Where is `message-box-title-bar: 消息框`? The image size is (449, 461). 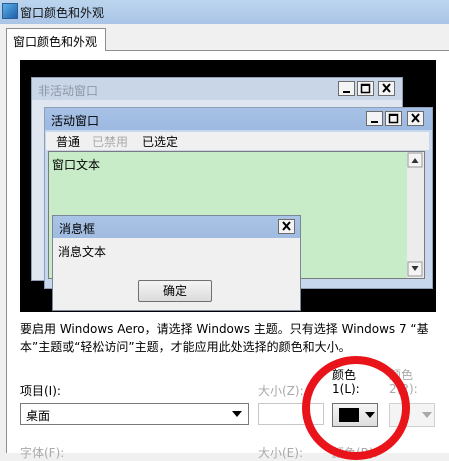 message-box-title-bar: 消息框 is located at coordinates (176, 227).